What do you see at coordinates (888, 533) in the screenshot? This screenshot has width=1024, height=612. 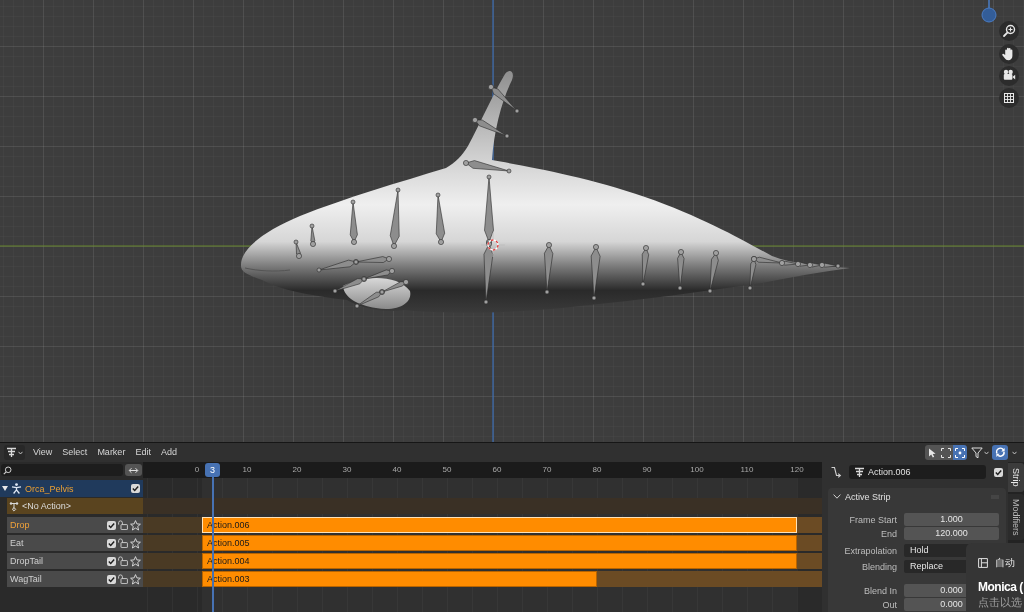 I see `field-label: End` at bounding box center [888, 533].